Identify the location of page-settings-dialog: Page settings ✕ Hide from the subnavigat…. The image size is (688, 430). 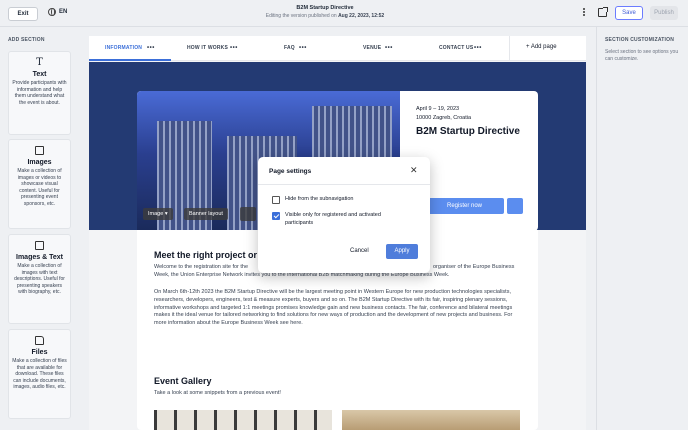
(344, 215).